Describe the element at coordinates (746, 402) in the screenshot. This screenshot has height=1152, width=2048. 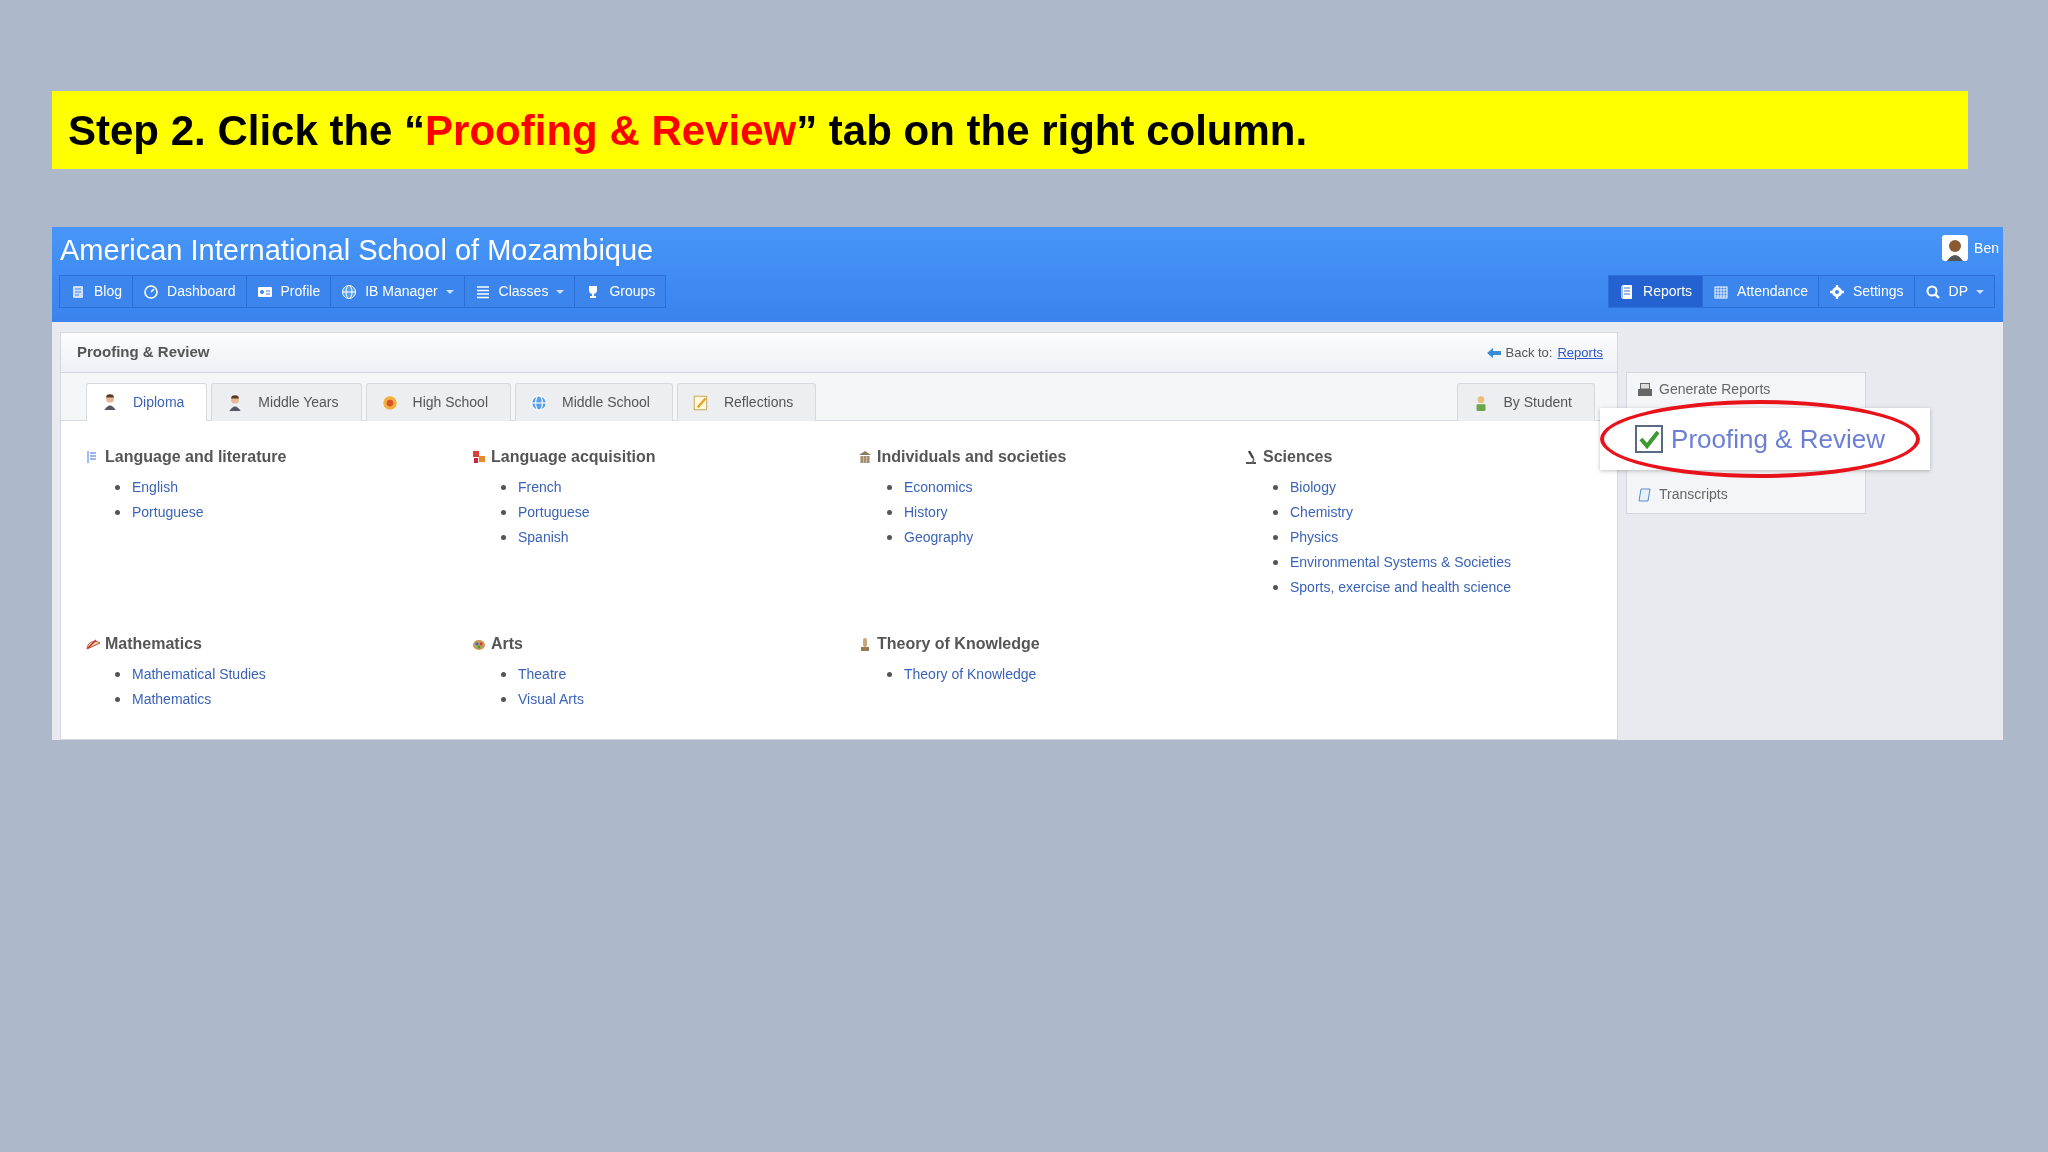
I see `tab: Reflections` at that location.